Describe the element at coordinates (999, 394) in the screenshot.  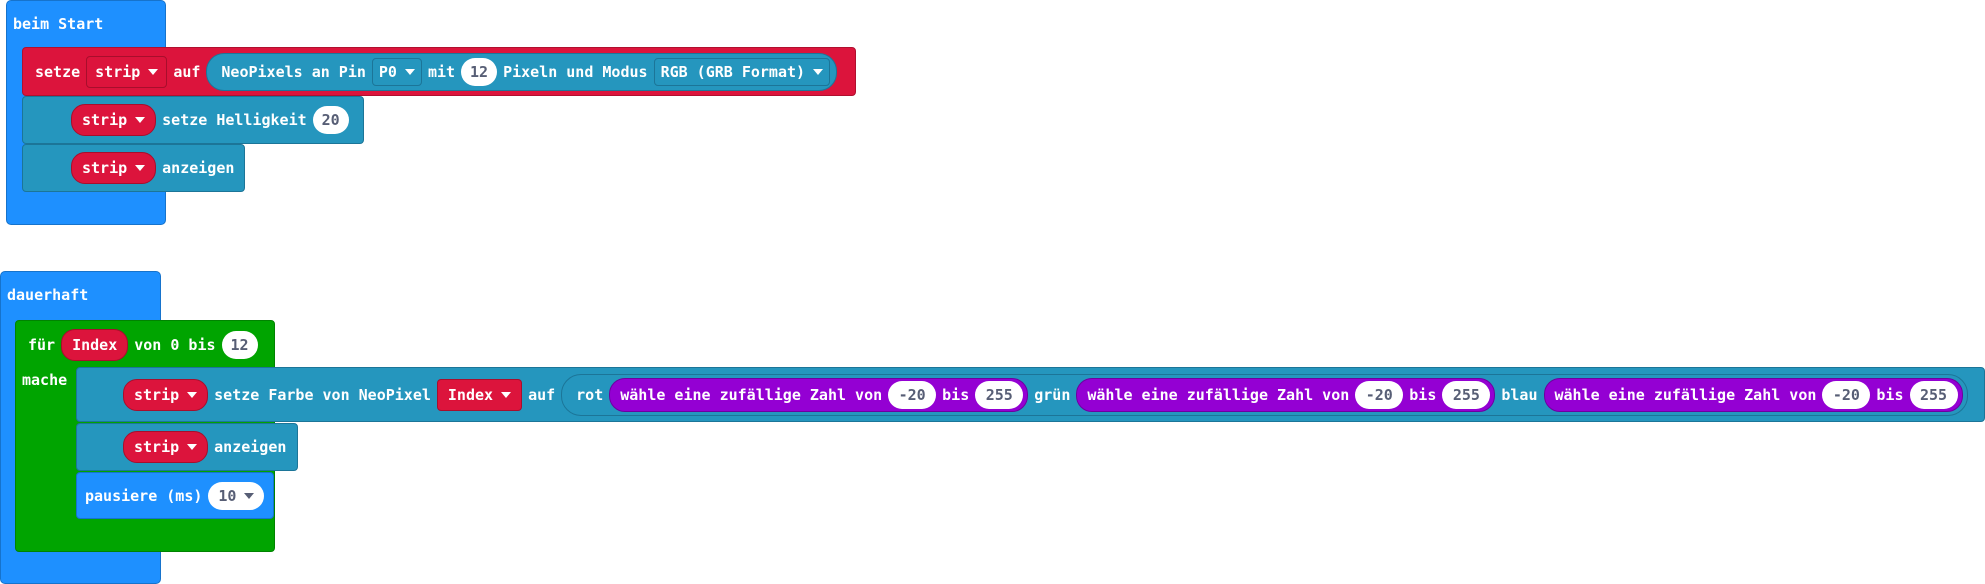
I see `red-to-input: 255` at that location.